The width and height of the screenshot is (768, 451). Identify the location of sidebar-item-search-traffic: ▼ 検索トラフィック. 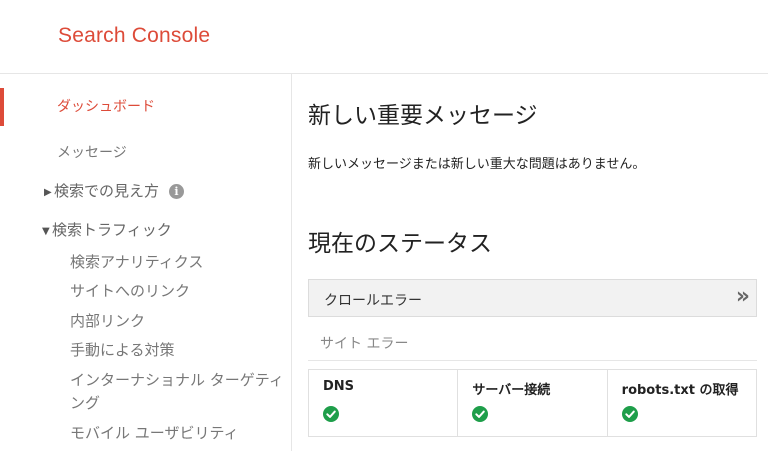
(107, 229).